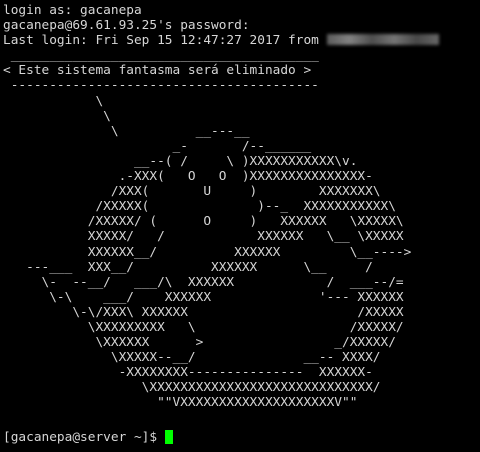 The height and width of the screenshot is (452, 480). What do you see at coordinates (188, 373) in the screenshot?
I see `motd-line: -XXXXXXXX--------------- XXXXXX-` at bounding box center [188, 373].